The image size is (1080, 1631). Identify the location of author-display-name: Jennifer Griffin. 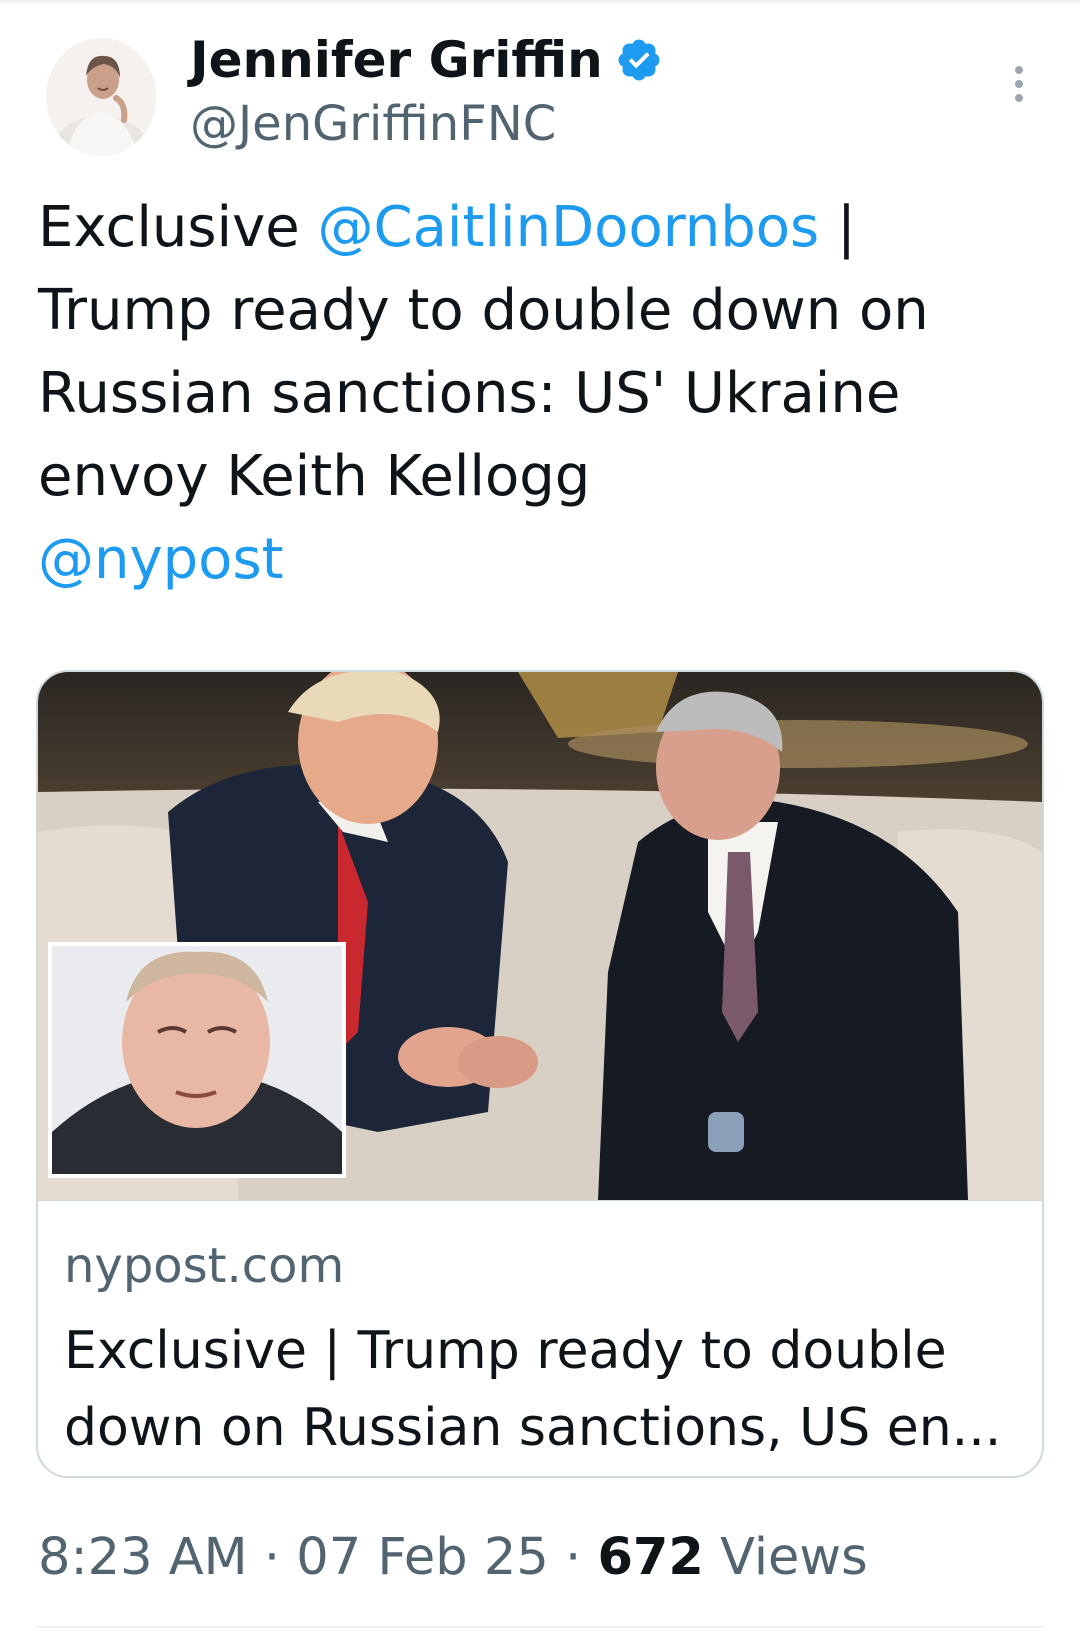
(426, 60).